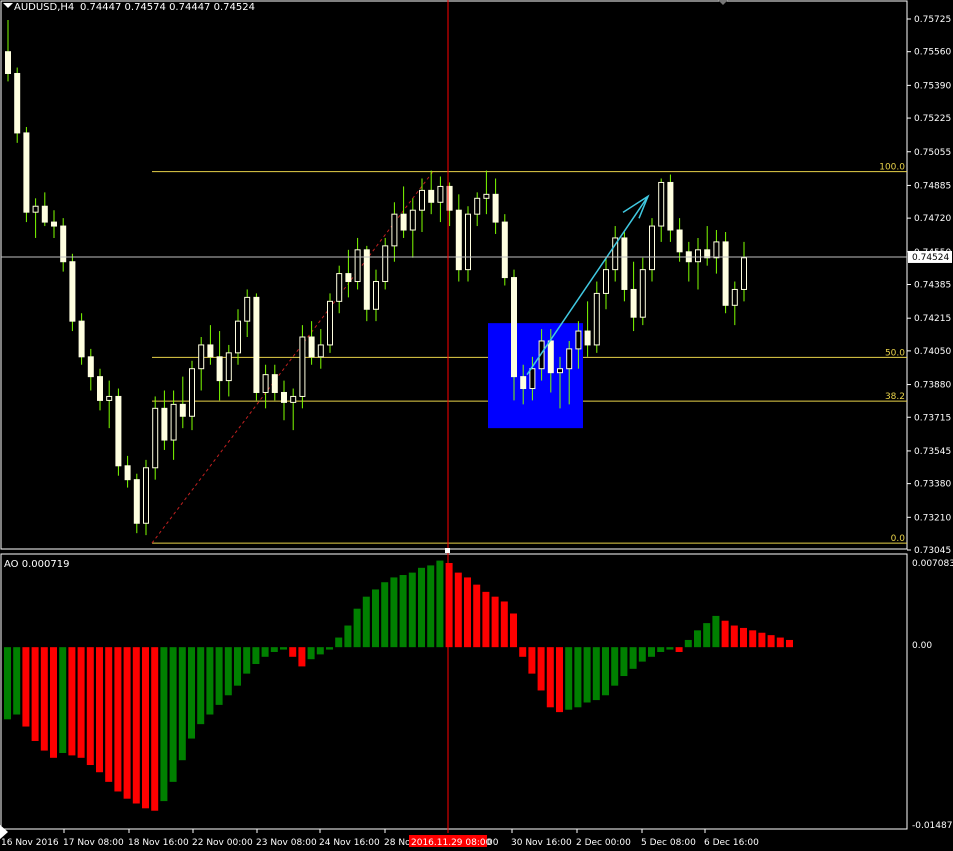 The image size is (953, 851). I want to click on price-tick-label: 0.73380, so click(932, 485).